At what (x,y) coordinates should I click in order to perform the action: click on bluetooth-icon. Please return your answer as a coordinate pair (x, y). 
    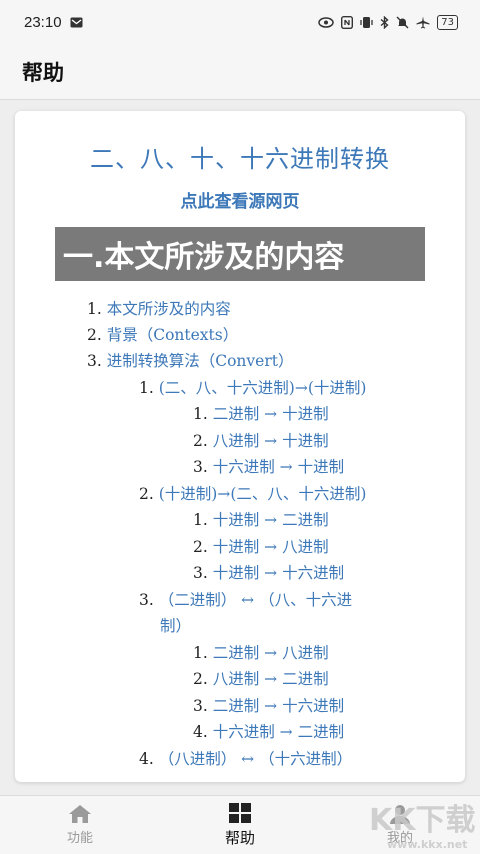
    Looking at the image, I should click on (384, 22).